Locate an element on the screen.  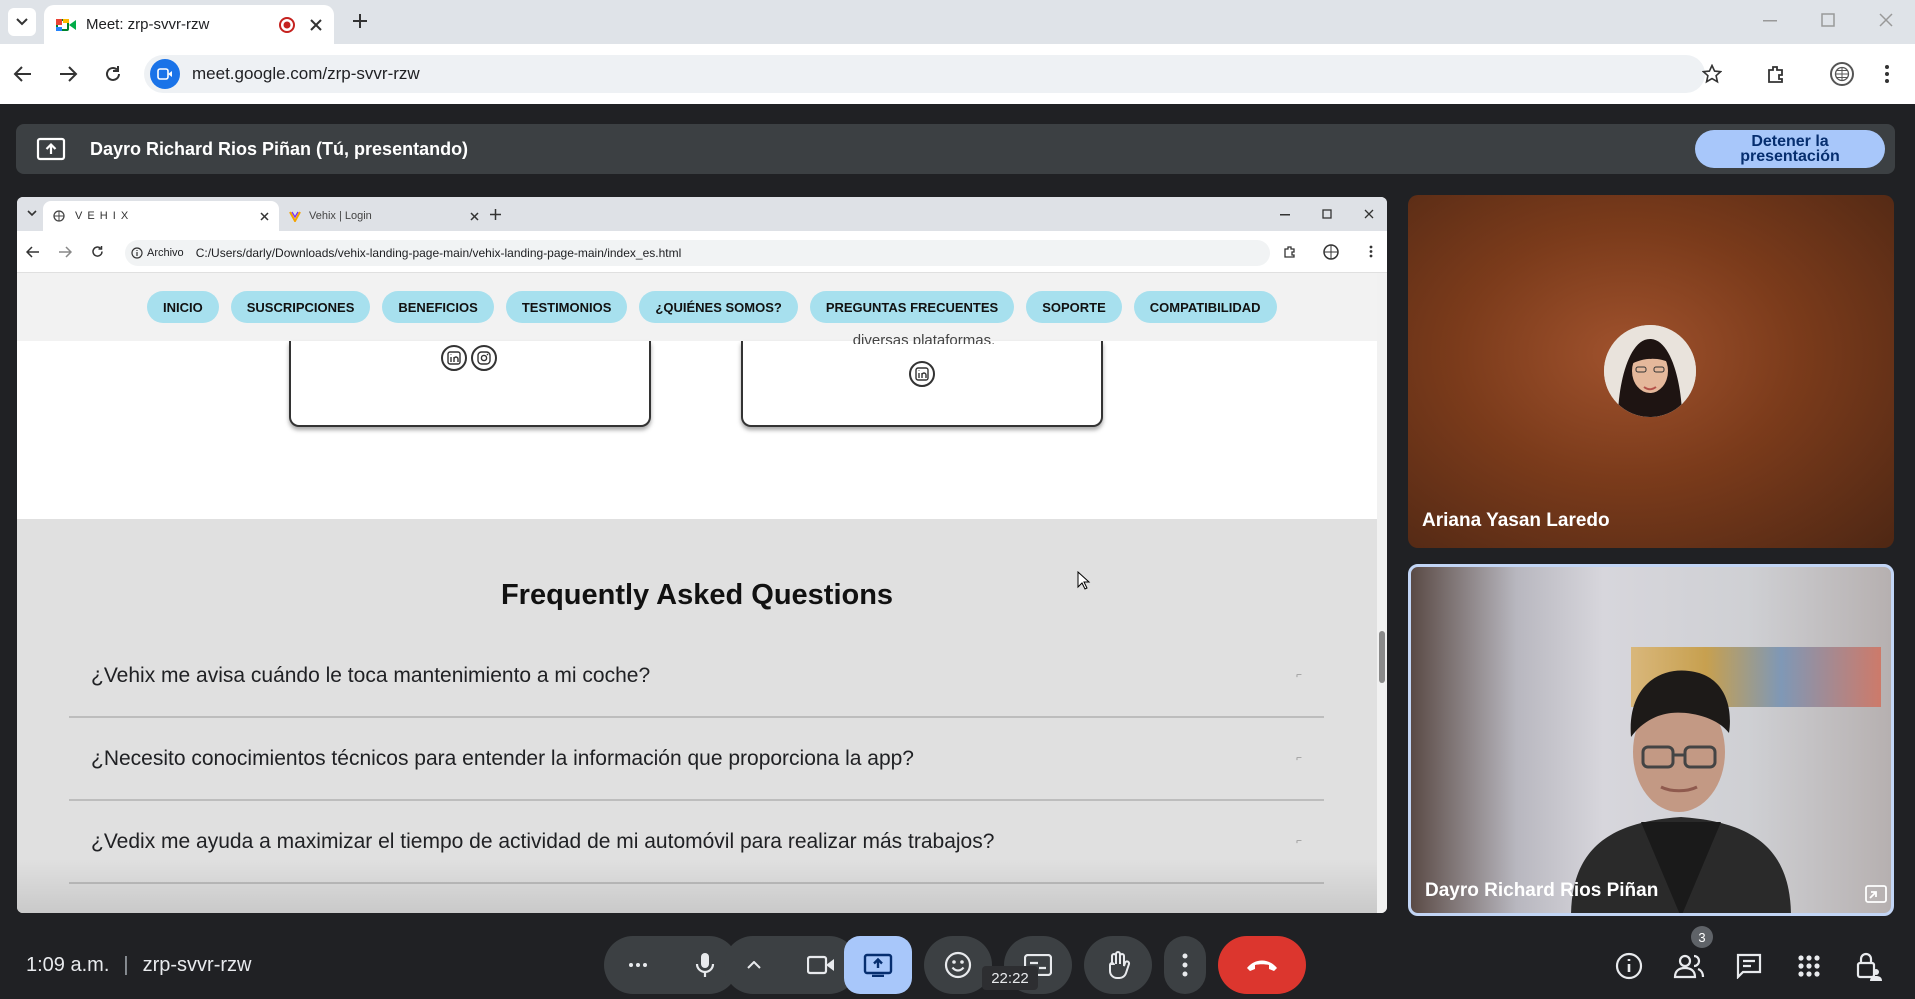
meeting-code: zrp-svvr-rzw is located at coordinates (197, 965).